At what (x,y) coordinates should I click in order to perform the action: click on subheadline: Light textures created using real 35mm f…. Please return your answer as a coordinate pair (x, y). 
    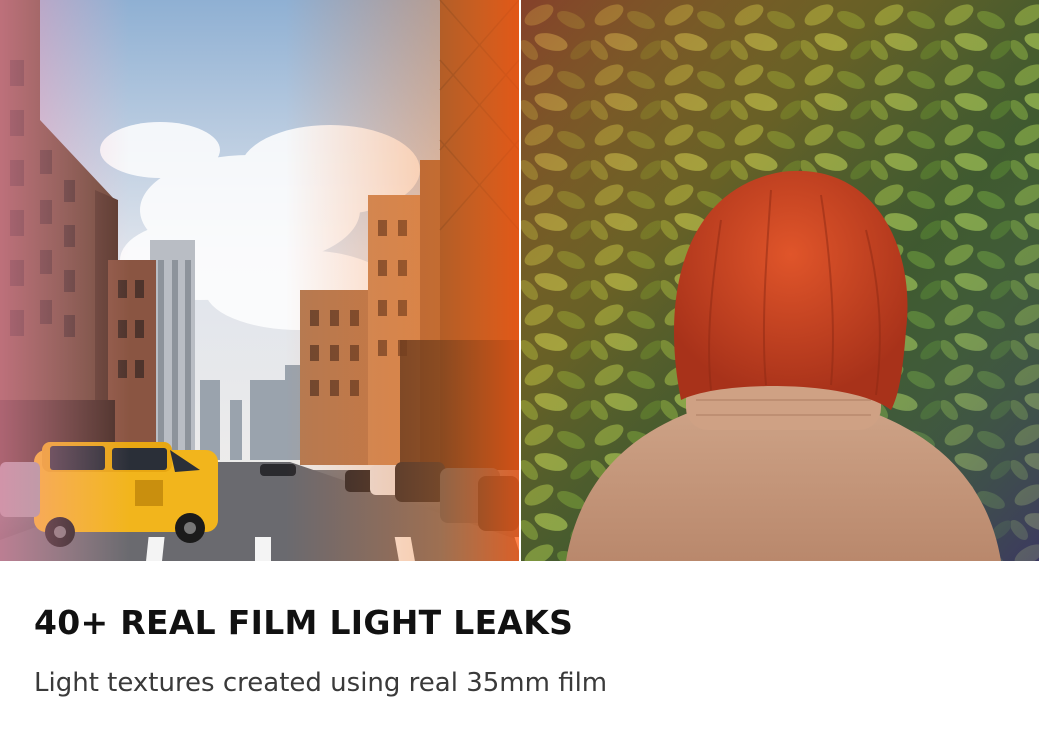
    Looking at the image, I should click on (321, 683).